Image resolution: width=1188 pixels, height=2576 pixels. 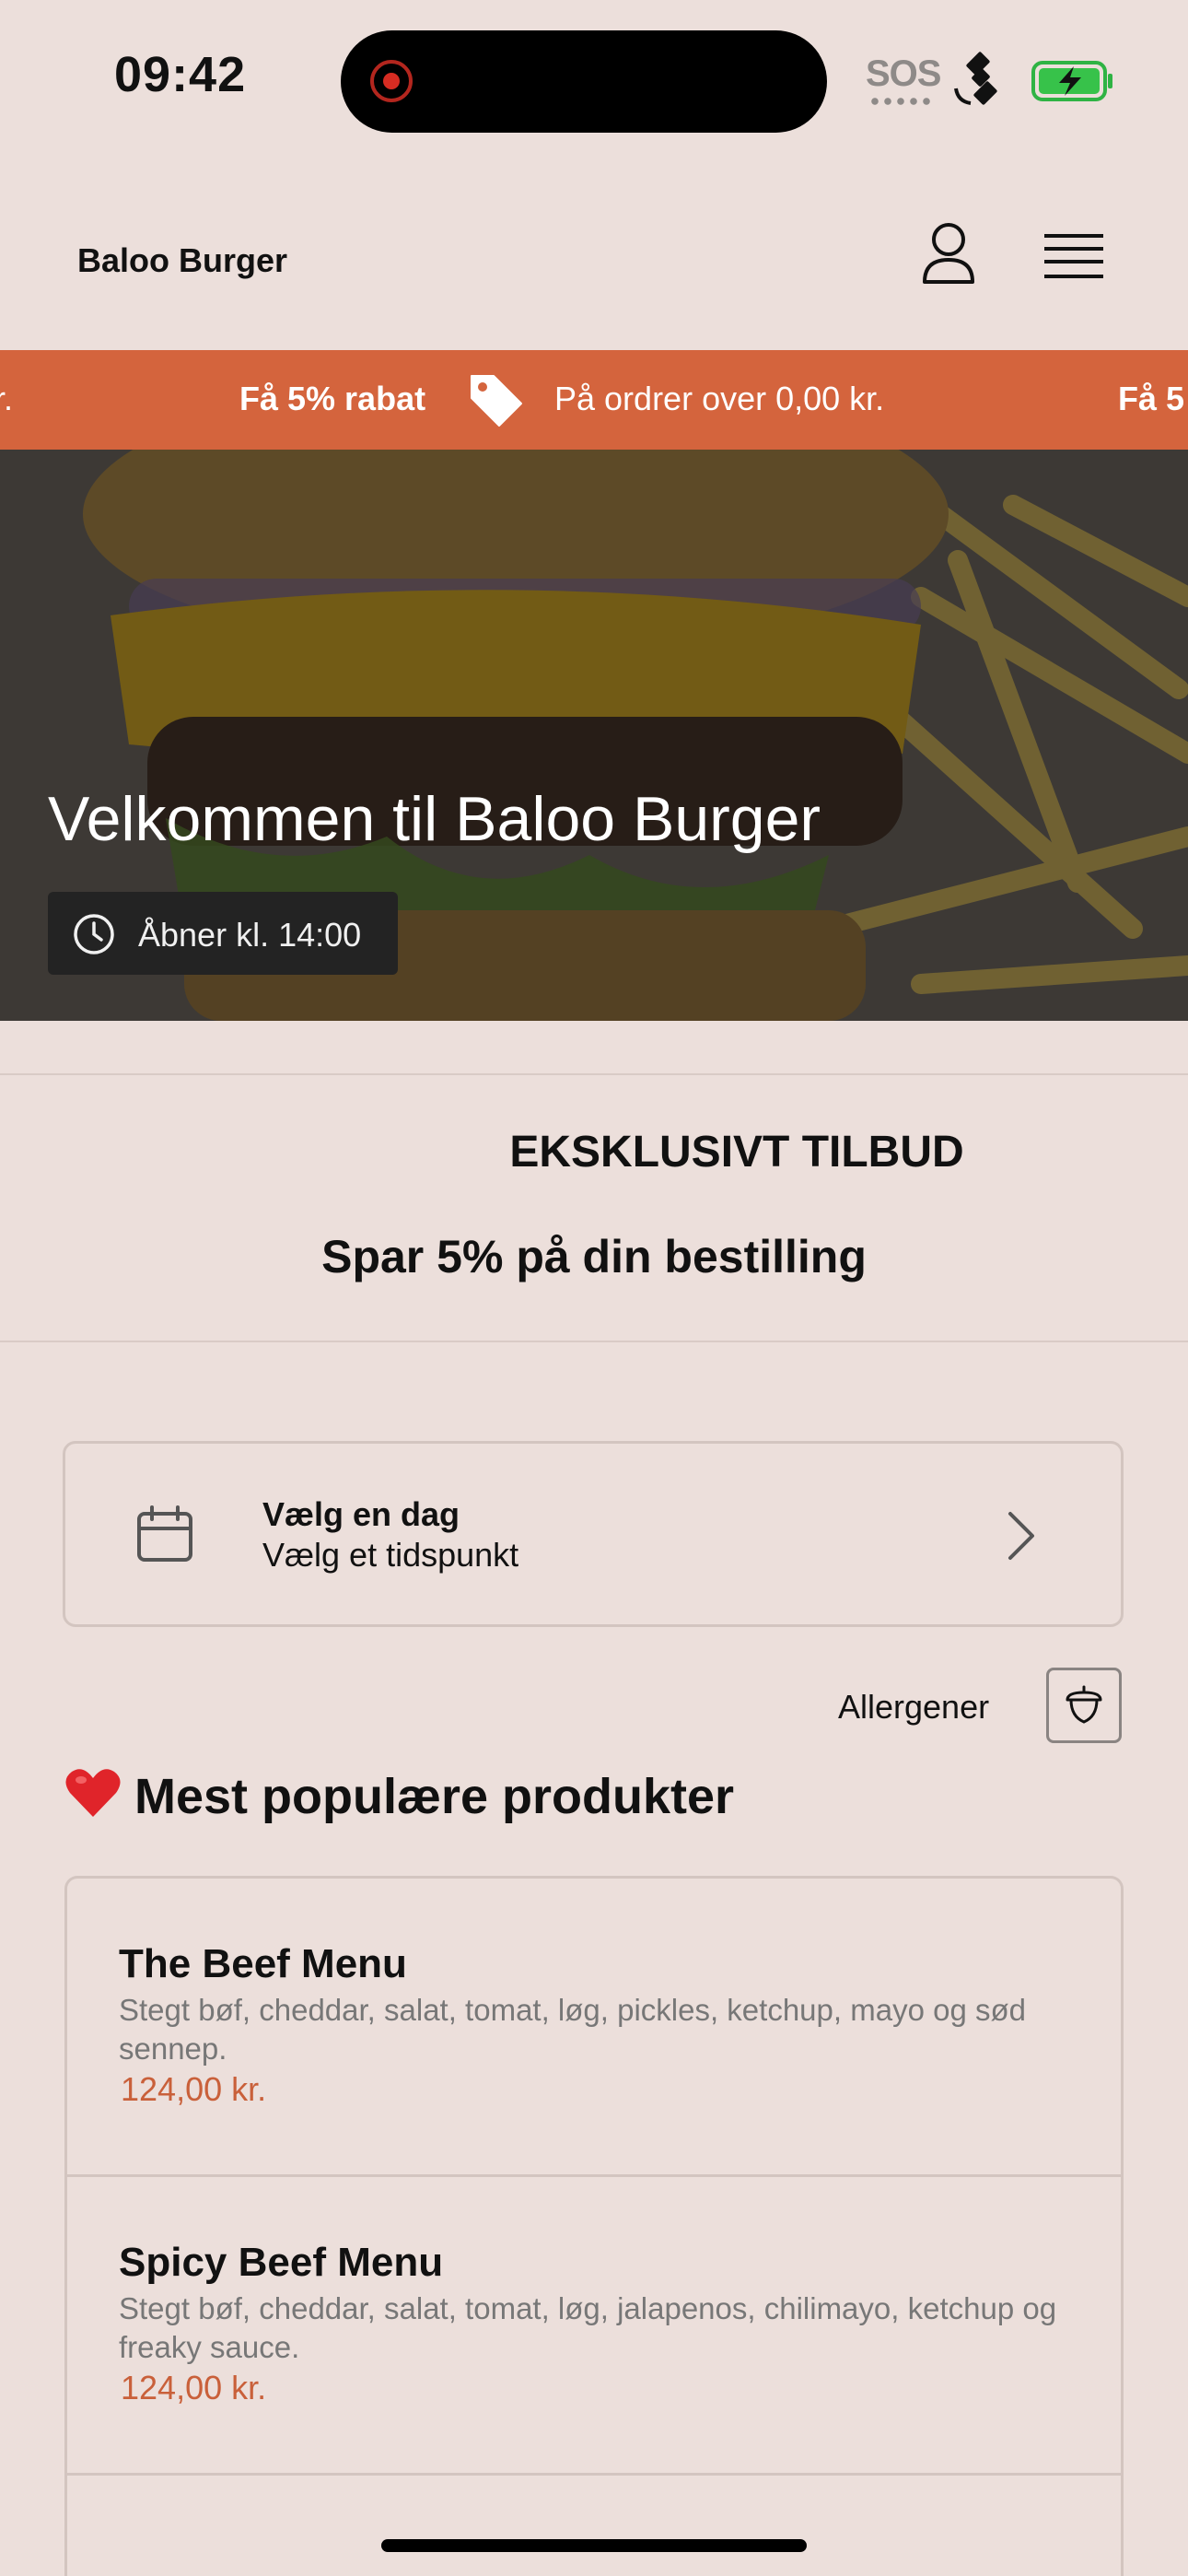 I want to click on banner-fragment-left: r., so click(x=7, y=398).